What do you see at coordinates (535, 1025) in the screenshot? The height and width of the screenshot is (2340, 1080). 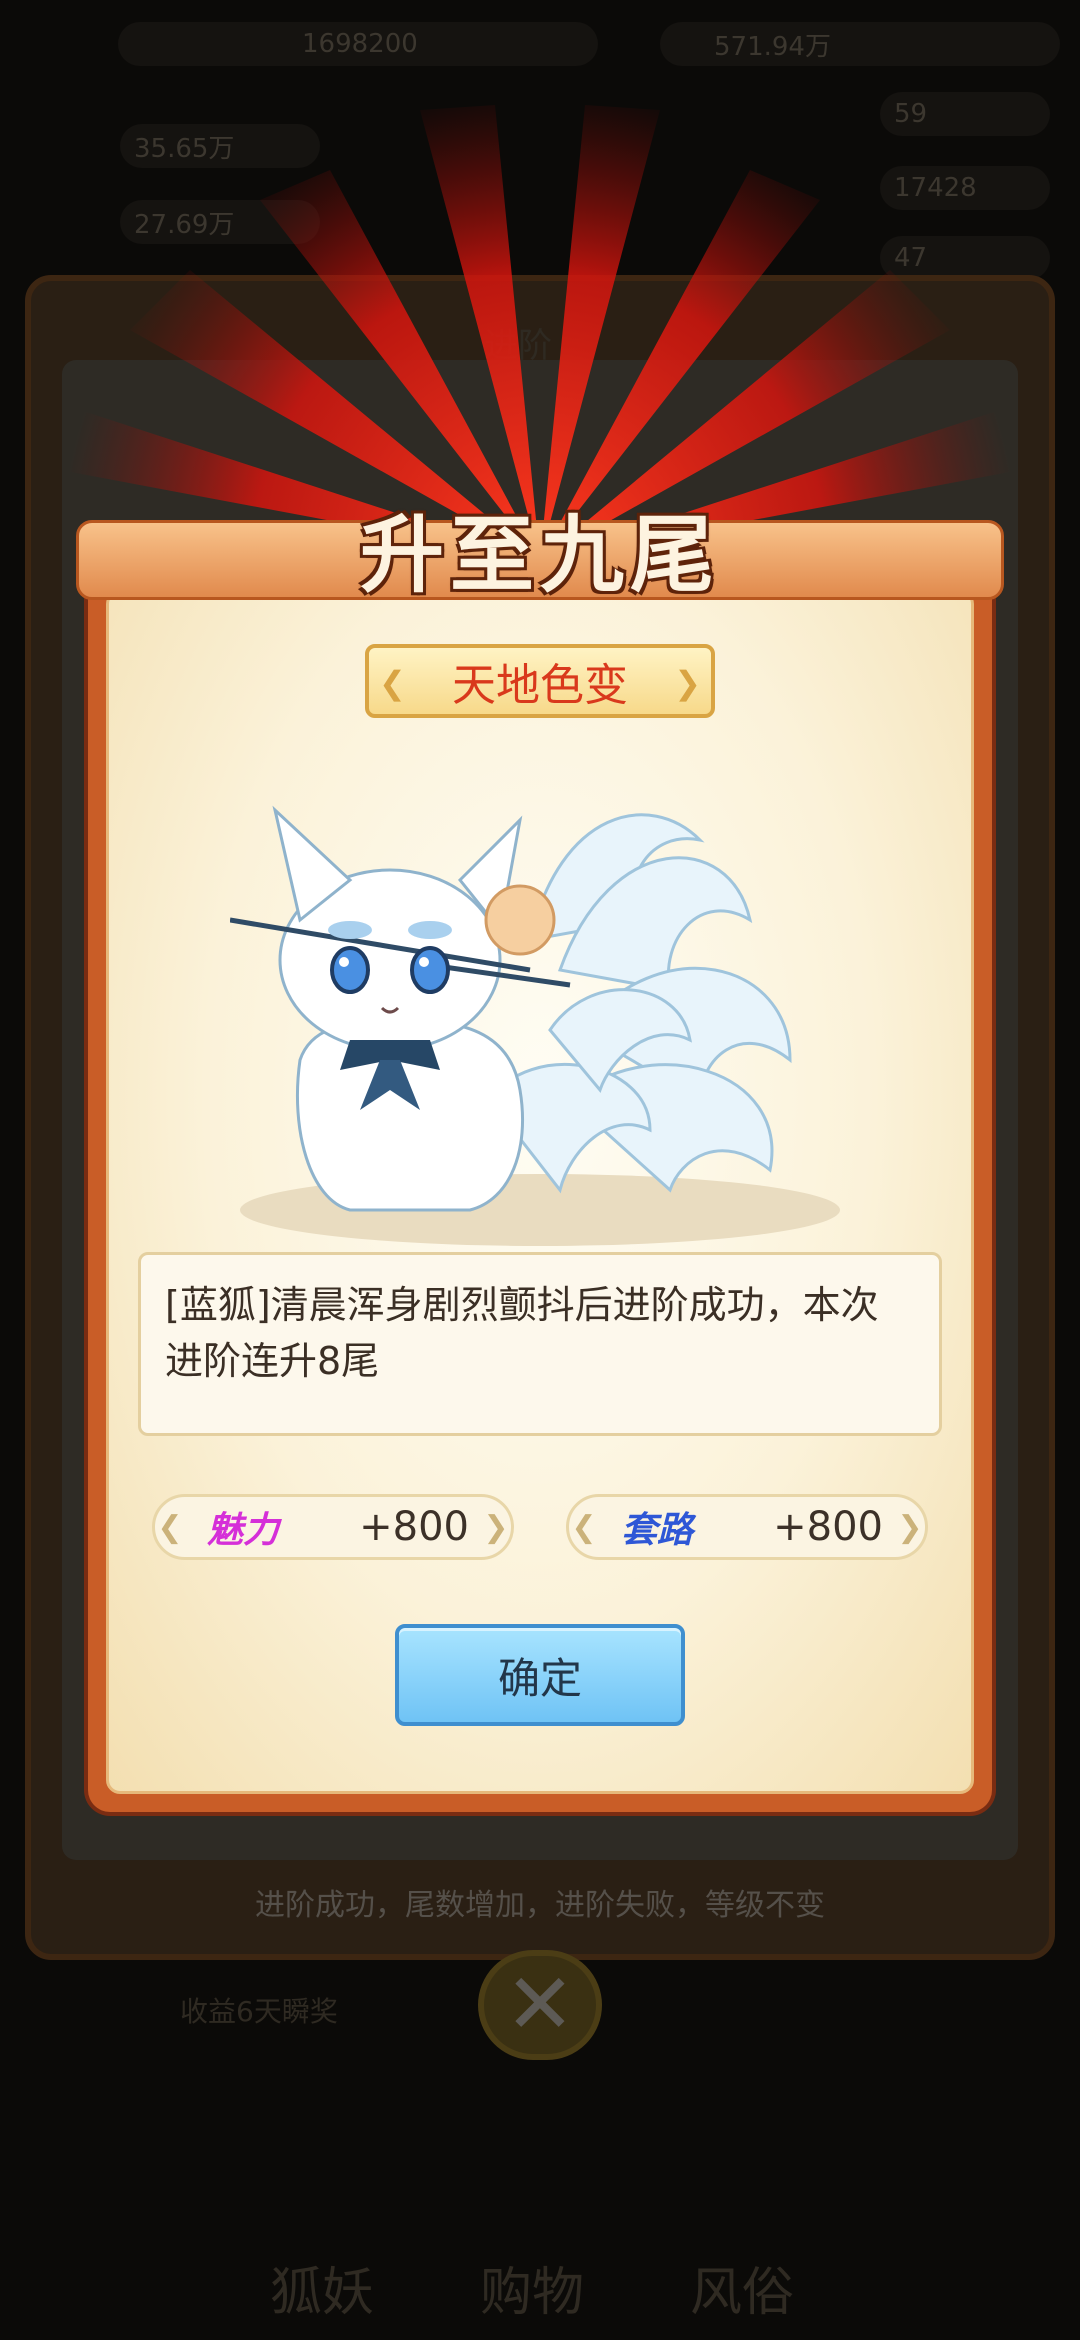 I see `nine-tailed-fox-illustration` at bounding box center [535, 1025].